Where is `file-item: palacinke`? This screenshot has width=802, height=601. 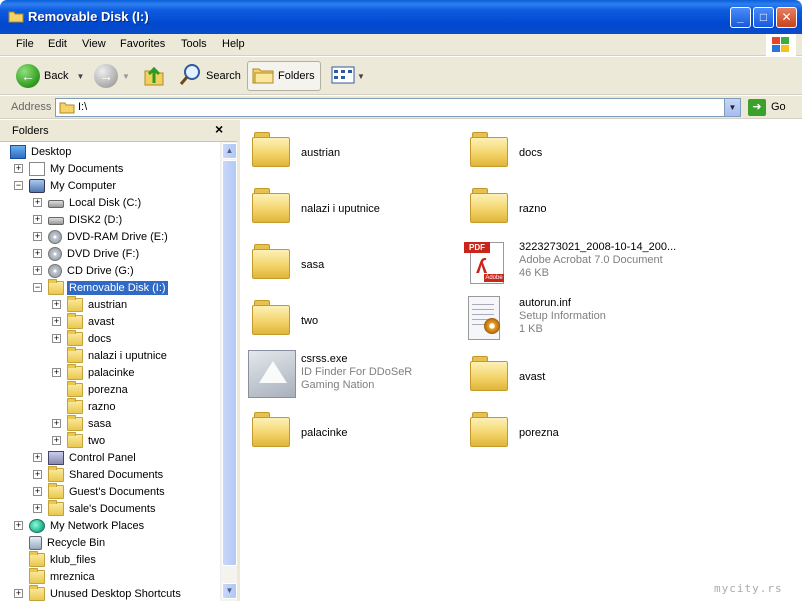
file-item: palacinke is located at coordinates (353, 434).